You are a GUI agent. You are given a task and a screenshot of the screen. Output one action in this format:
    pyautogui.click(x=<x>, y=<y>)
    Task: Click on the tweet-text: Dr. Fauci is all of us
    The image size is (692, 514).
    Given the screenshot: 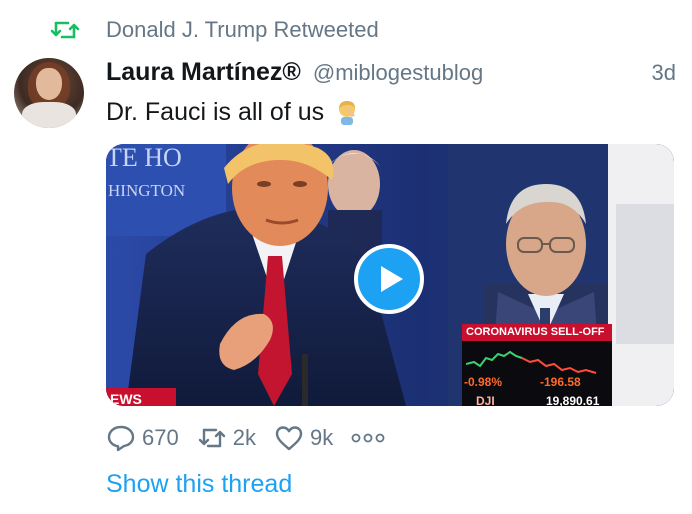 What is the action you would take?
    pyautogui.click(x=233, y=112)
    